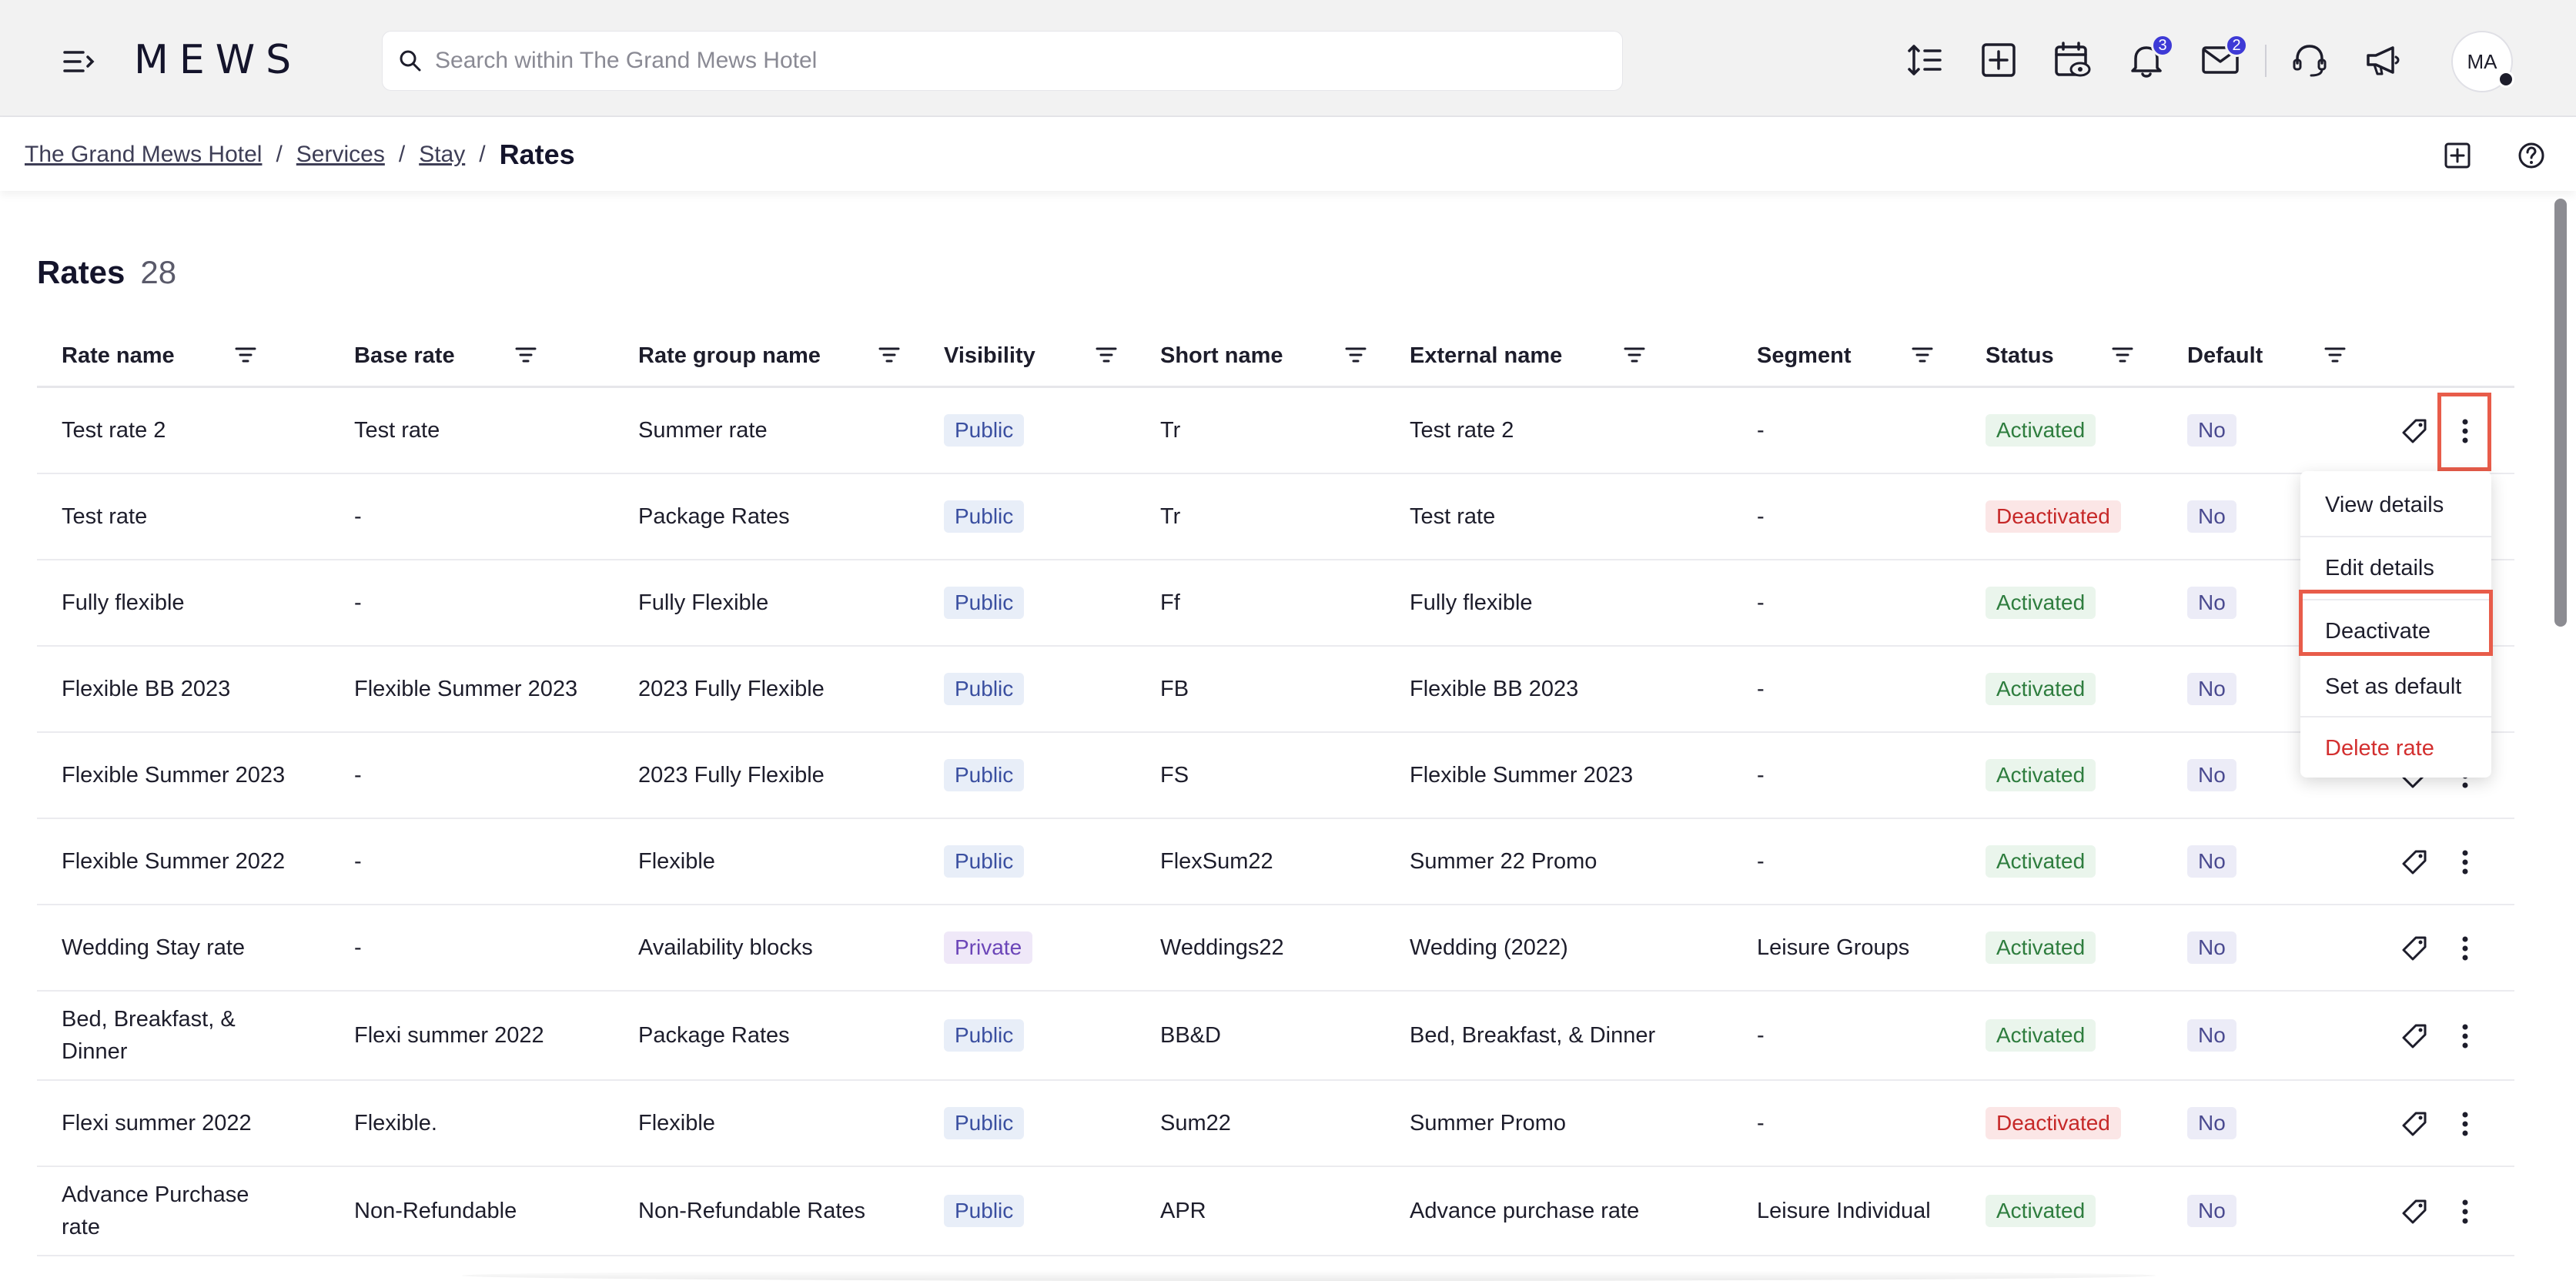 The image size is (2576, 1281). I want to click on breadcrumb-hotel: The Grand Mews Hotel, so click(143, 155).